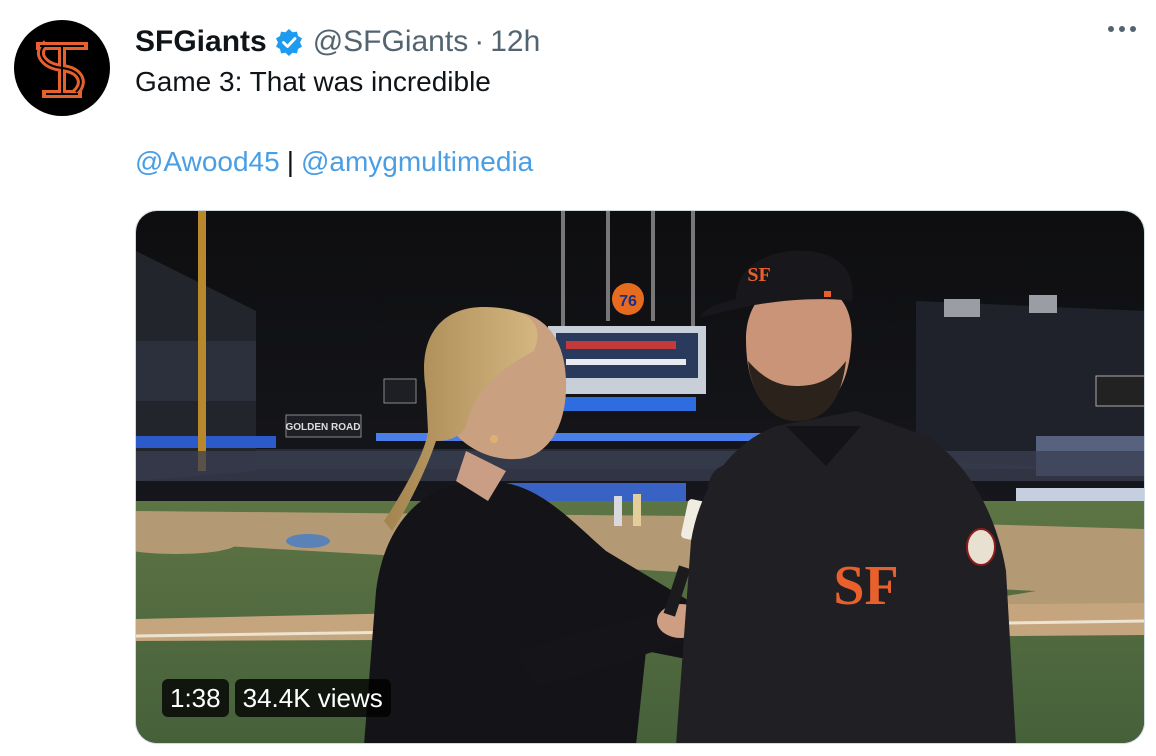 The height and width of the screenshot is (756, 1156). Describe the element at coordinates (201, 42) in the screenshot. I see `display-name: SFGiants` at that location.